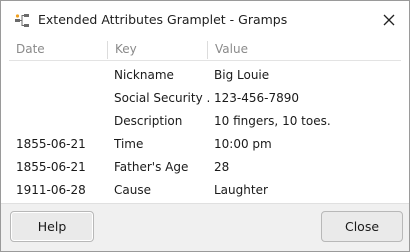  What do you see at coordinates (231, 49) in the screenshot?
I see `column-header-value: Value` at bounding box center [231, 49].